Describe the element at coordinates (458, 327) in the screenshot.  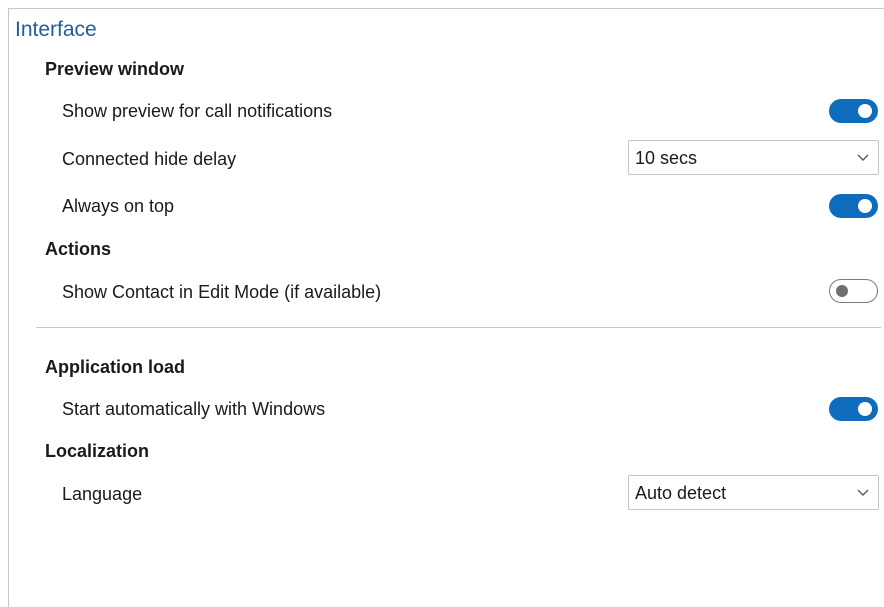
I see `section-divider` at that location.